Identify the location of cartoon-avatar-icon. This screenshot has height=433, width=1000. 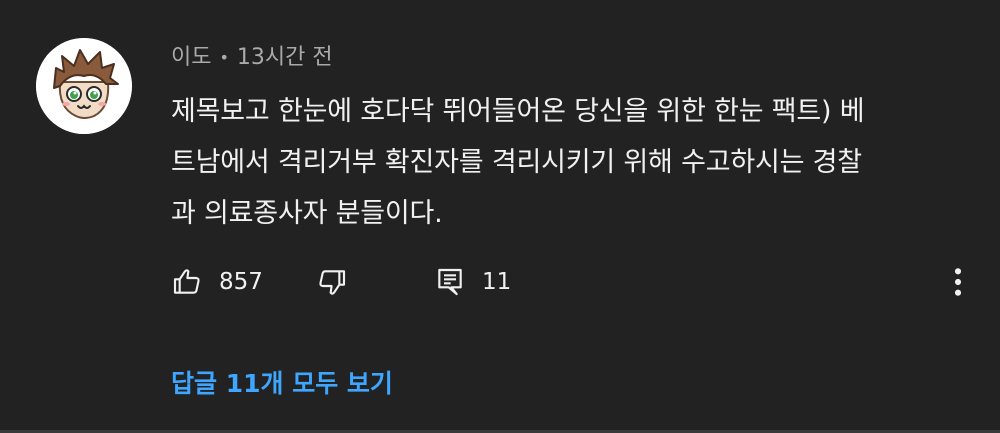
(84, 86).